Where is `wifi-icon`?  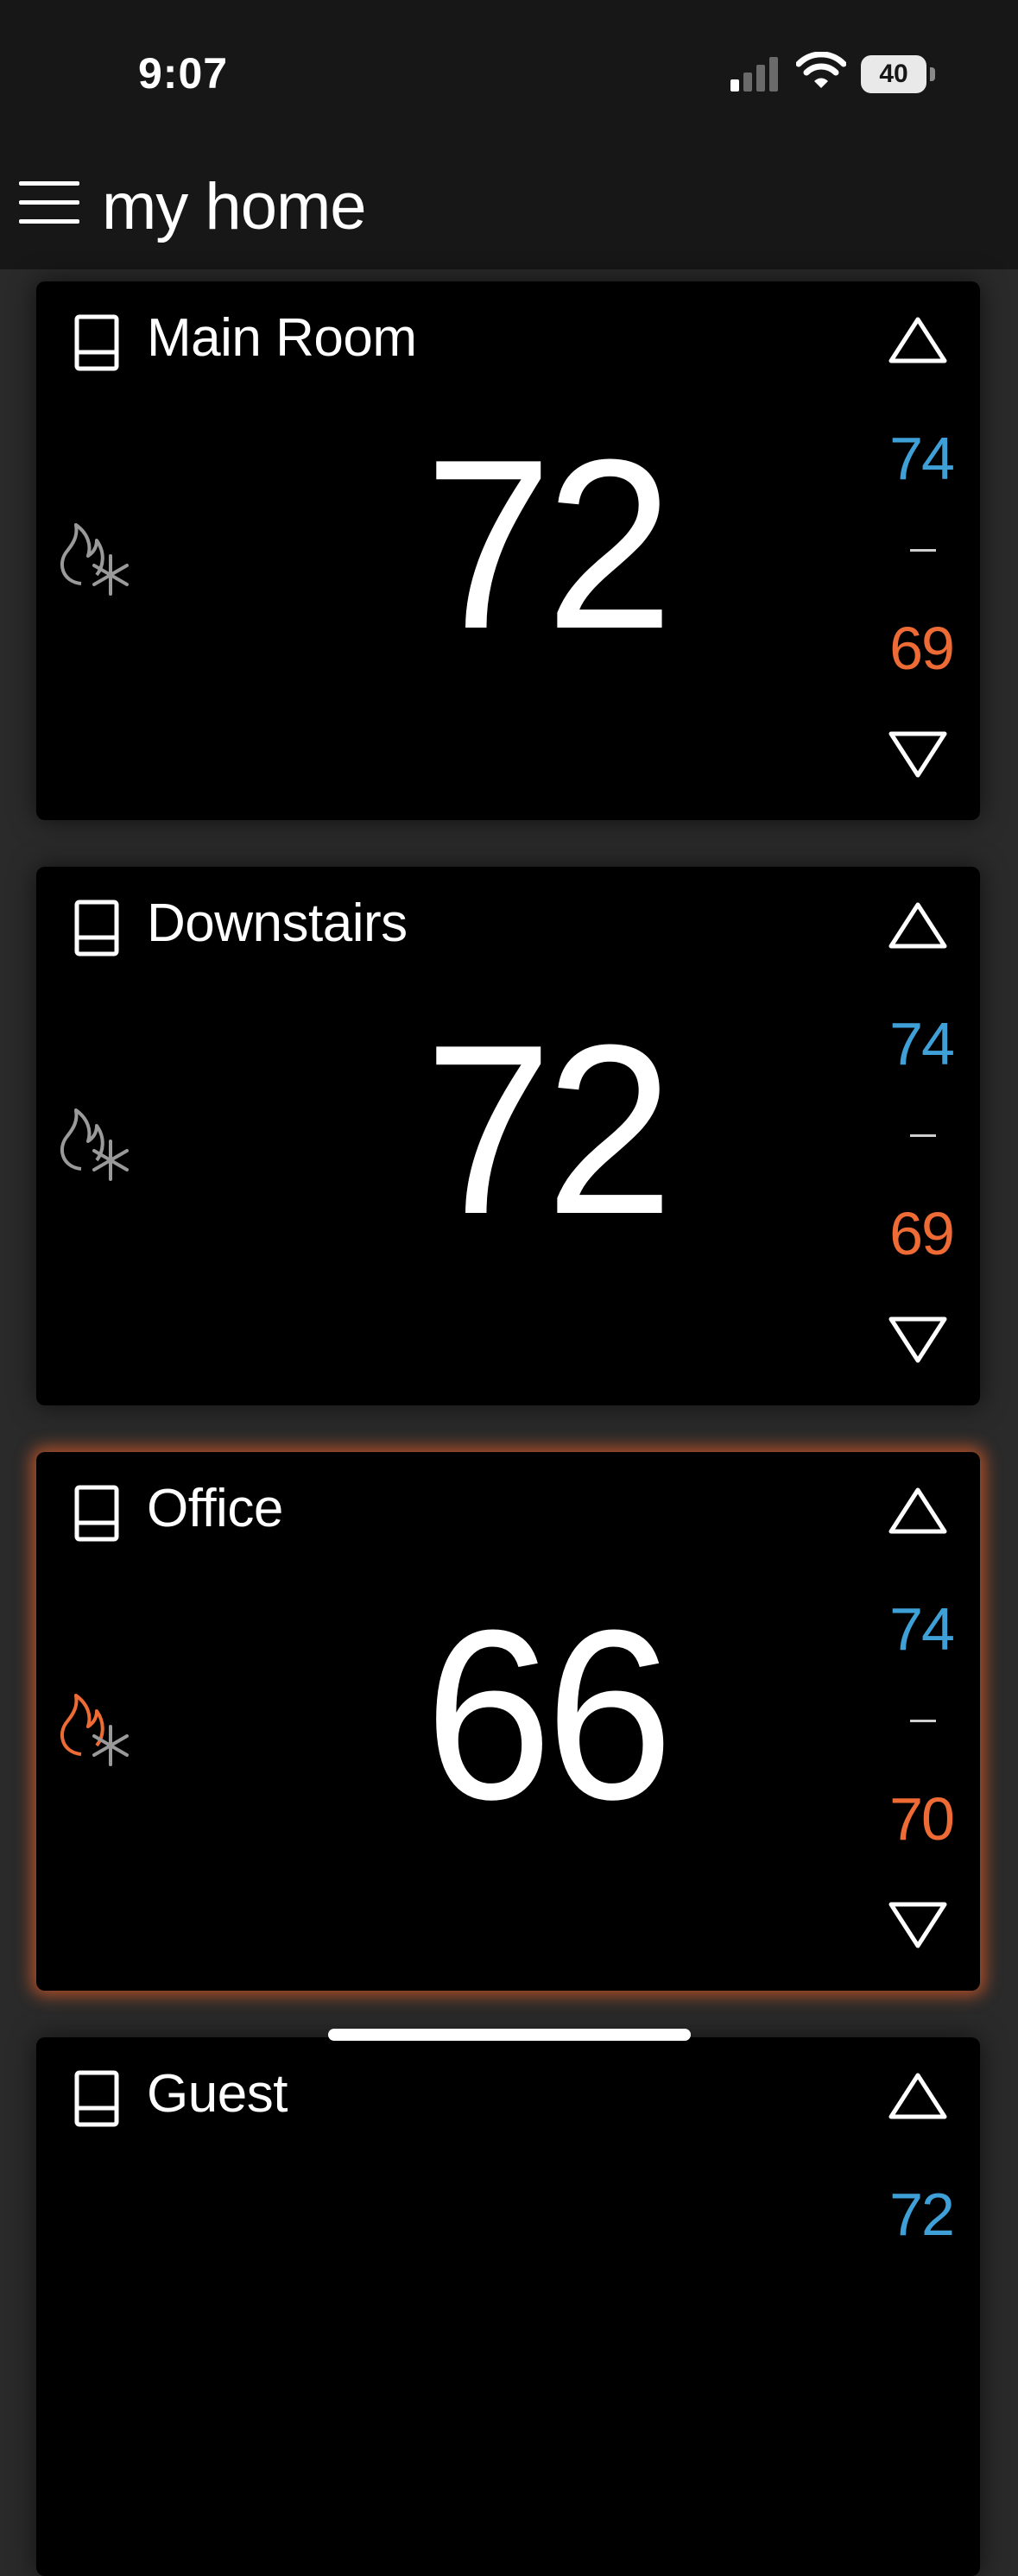 wifi-icon is located at coordinates (821, 70).